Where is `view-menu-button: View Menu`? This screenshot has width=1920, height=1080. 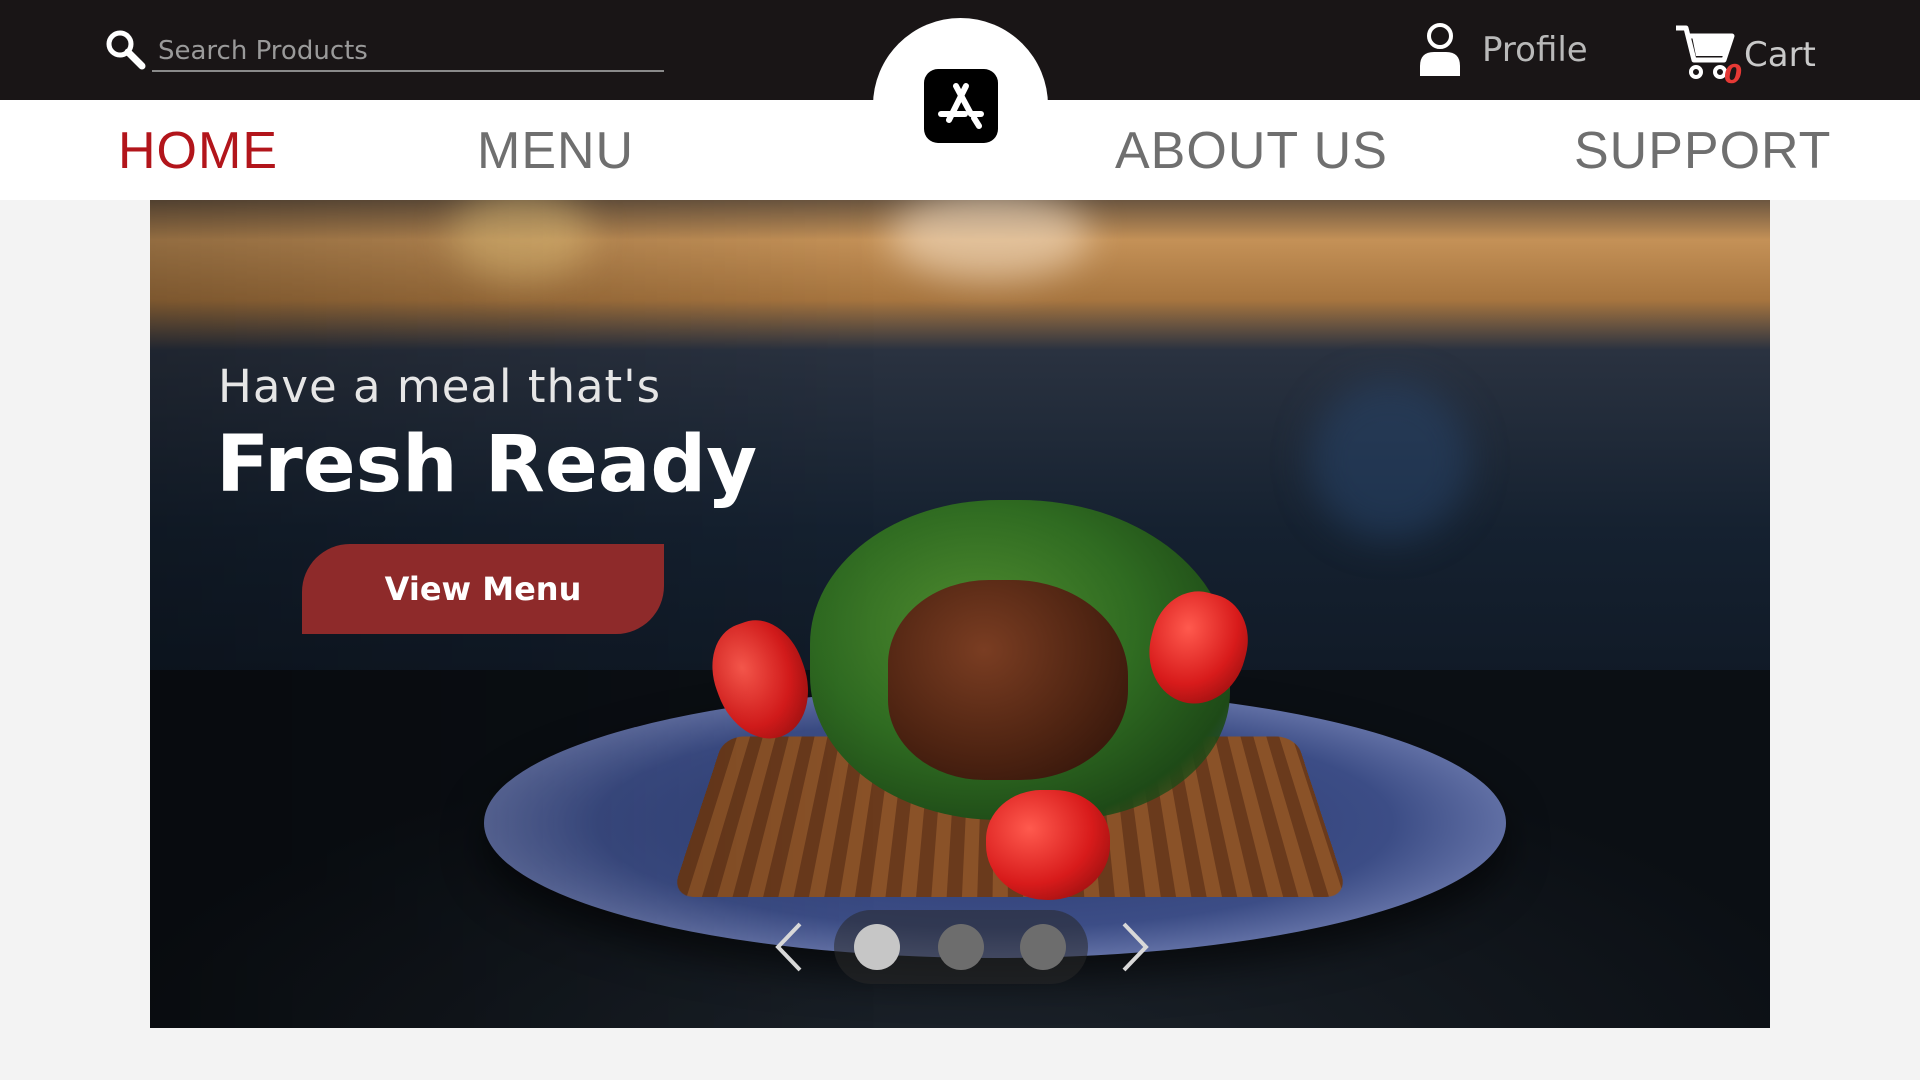 view-menu-button: View Menu is located at coordinates (483, 589).